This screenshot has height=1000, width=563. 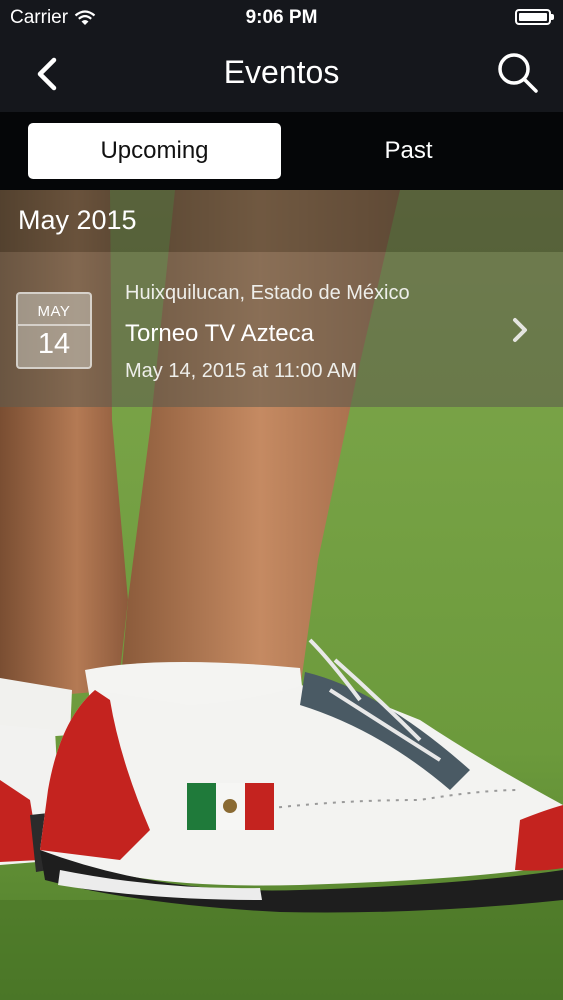 I want to click on section-header: May 2015, so click(x=281, y=221).